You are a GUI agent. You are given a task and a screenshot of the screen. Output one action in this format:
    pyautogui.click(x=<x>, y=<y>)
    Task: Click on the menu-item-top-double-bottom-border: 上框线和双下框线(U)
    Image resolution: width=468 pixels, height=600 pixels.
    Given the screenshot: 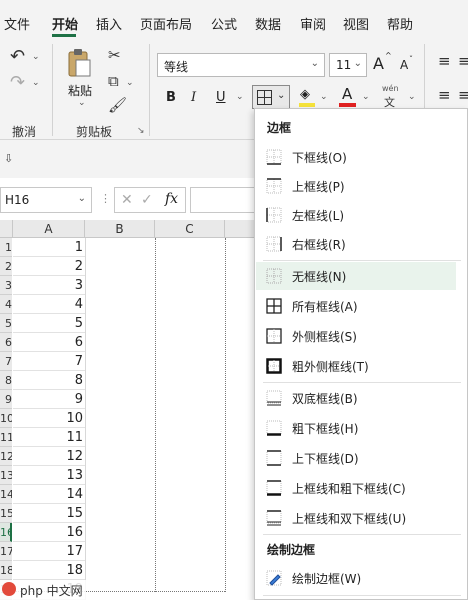 What is the action you would take?
    pyautogui.click(x=356, y=518)
    